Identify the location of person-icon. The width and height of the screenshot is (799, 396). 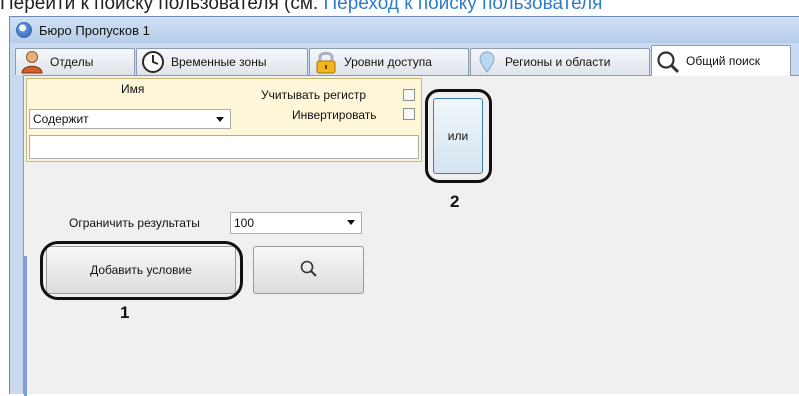
(32, 62).